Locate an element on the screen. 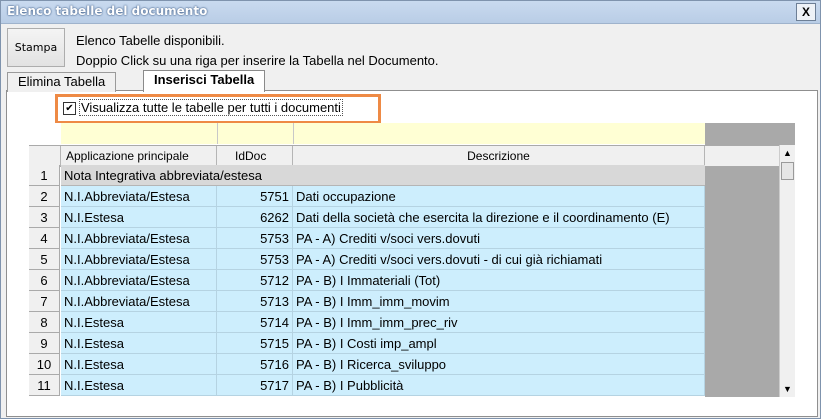 This screenshot has height=419, width=821. cell-iddoc: 5714 is located at coordinates (255, 322).